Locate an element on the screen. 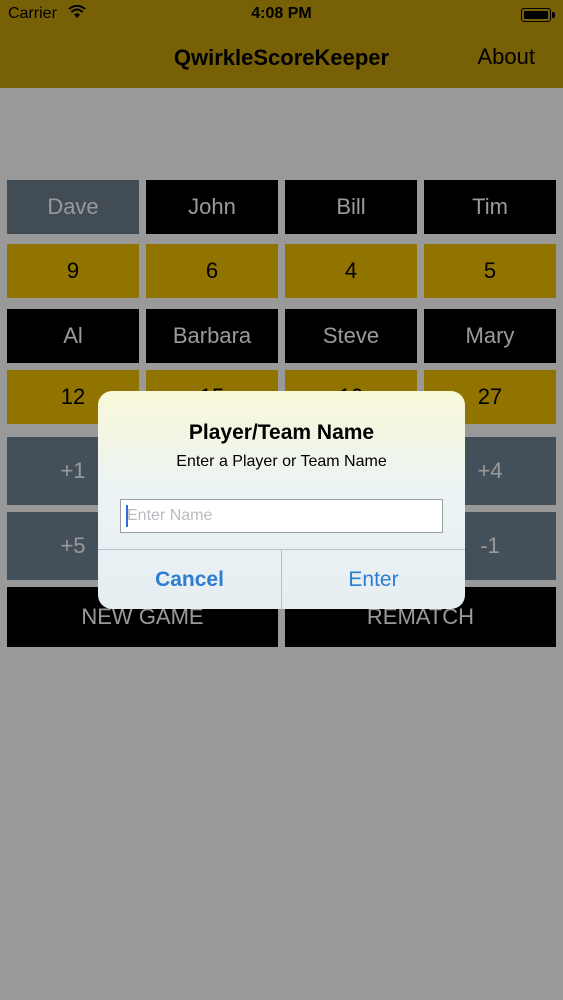 The width and height of the screenshot is (563, 1000). cancel-button: Cancel is located at coordinates (189, 579).